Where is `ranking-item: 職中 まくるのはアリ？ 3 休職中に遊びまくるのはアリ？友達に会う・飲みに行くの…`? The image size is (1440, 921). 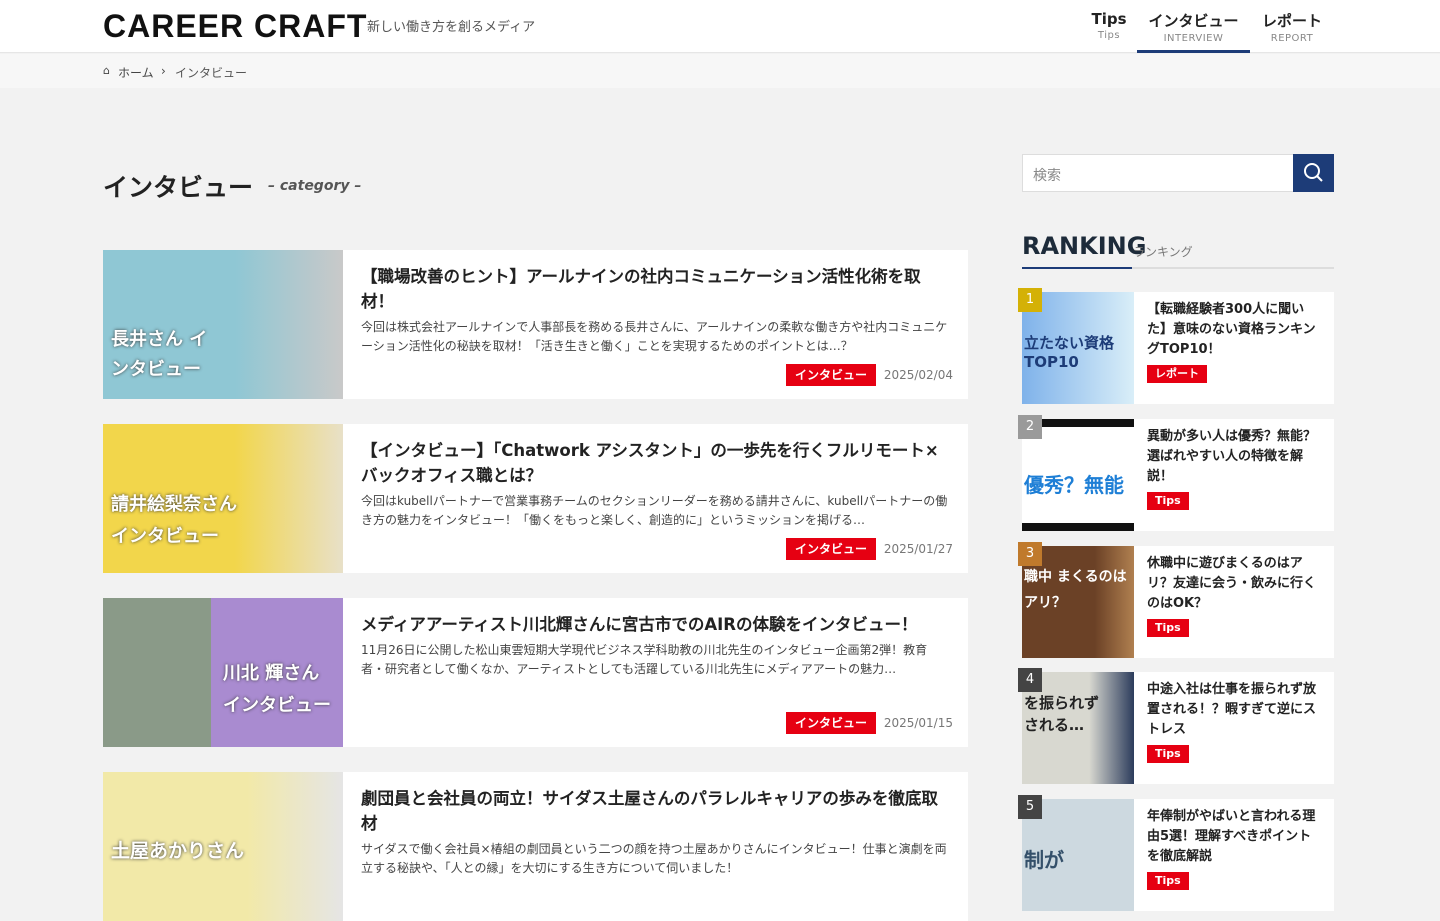 ranking-item: 職中 まくるのはアリ？ 3 休職中に遊びまくるのはアリ？友達に会う・飲みに行くの… is located at coordinates (1176, 600).